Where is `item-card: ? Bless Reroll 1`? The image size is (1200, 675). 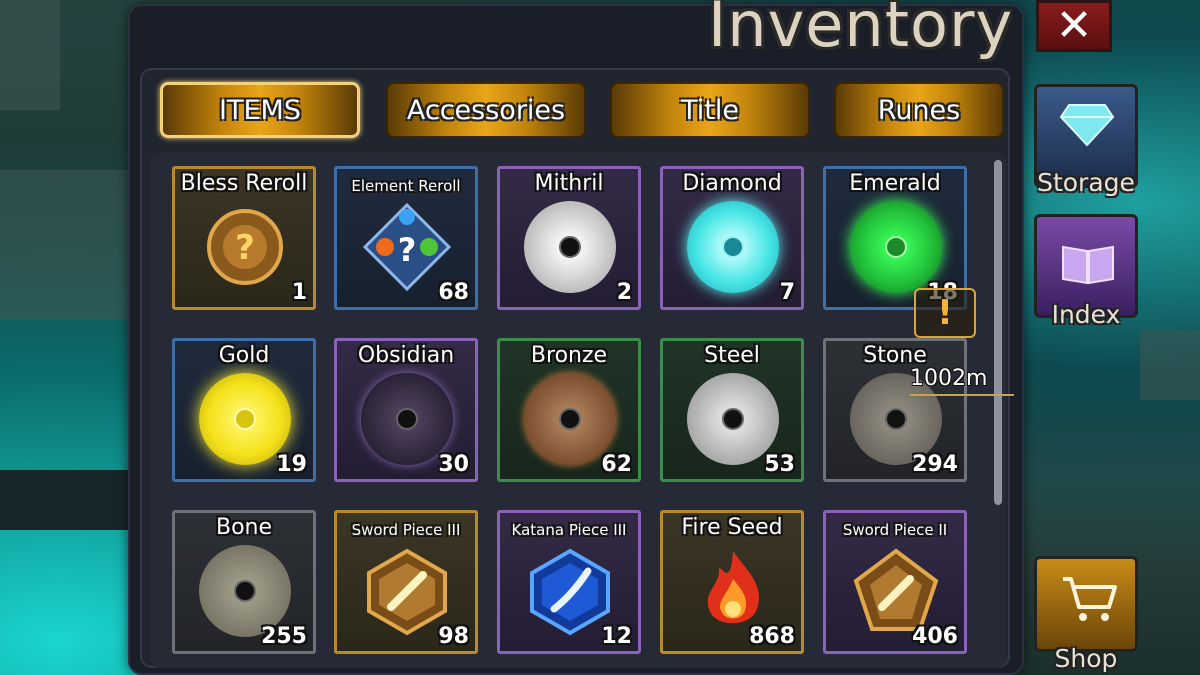
item-card: ? Bless Reroll 1 is located at coordinates (244, 238).